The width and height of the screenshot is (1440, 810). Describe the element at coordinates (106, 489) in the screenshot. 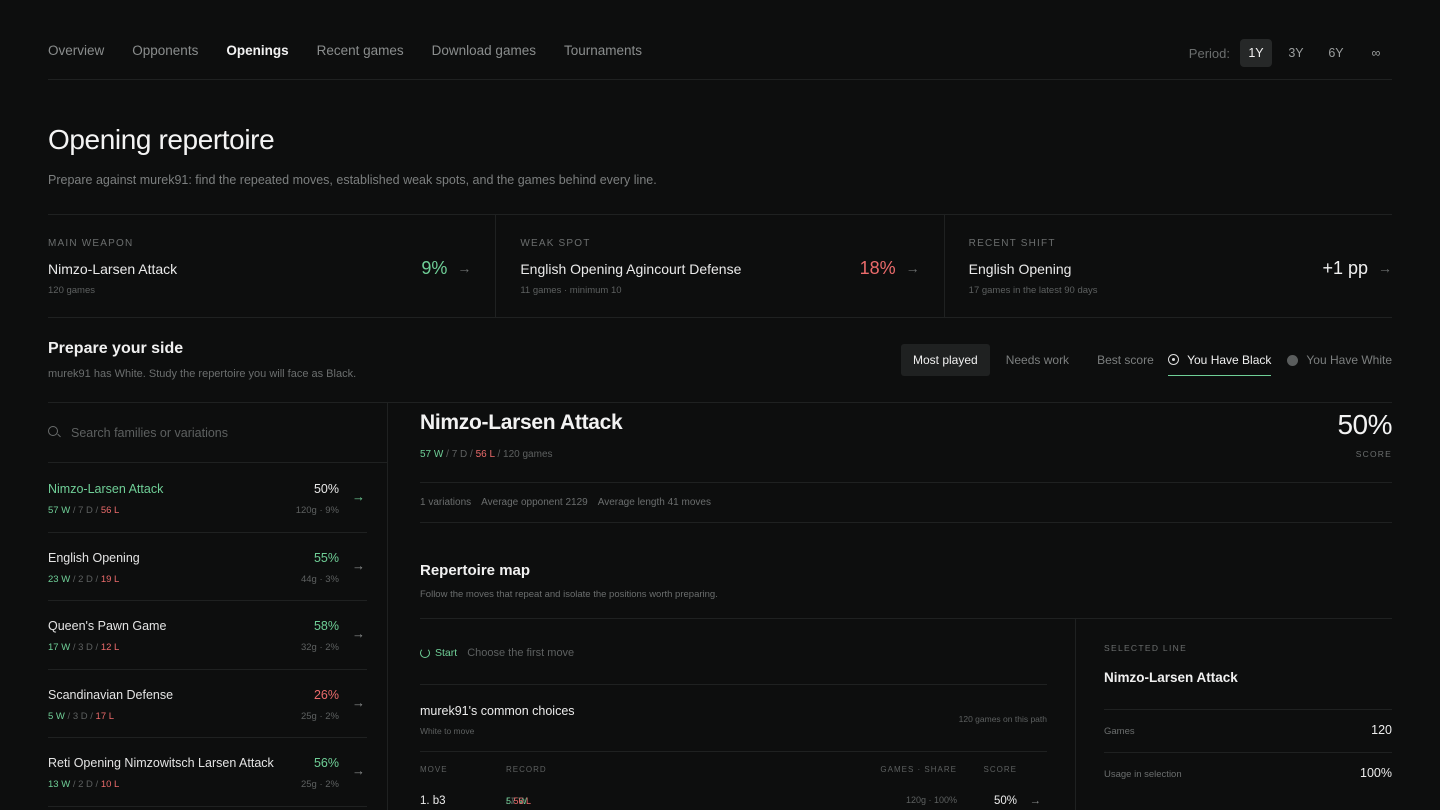

I see `opening-name: Nimzo-Larsen Attack` at that location.